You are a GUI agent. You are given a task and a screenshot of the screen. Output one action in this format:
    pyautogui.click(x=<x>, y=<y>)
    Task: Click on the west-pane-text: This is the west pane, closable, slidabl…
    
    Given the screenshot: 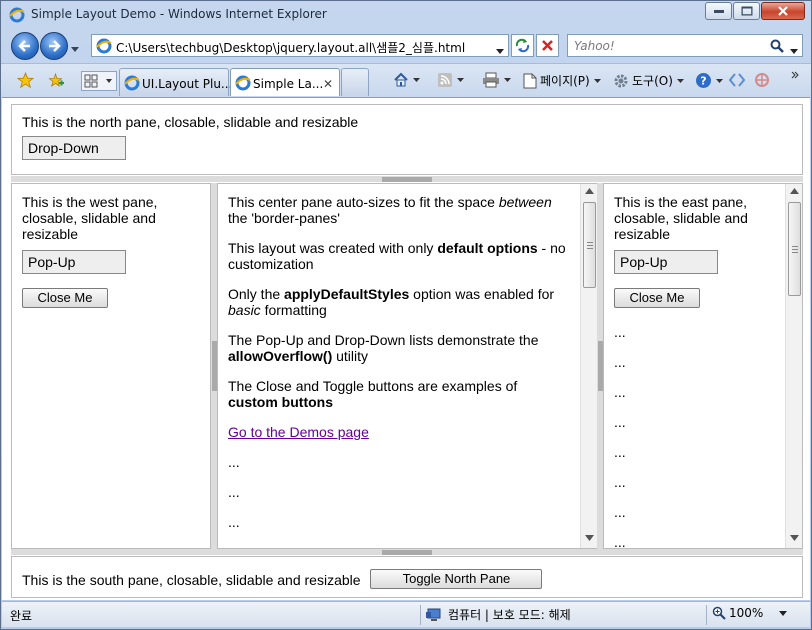 What is the action you would take?
    pyautogui.click(x=90, y=218)
    